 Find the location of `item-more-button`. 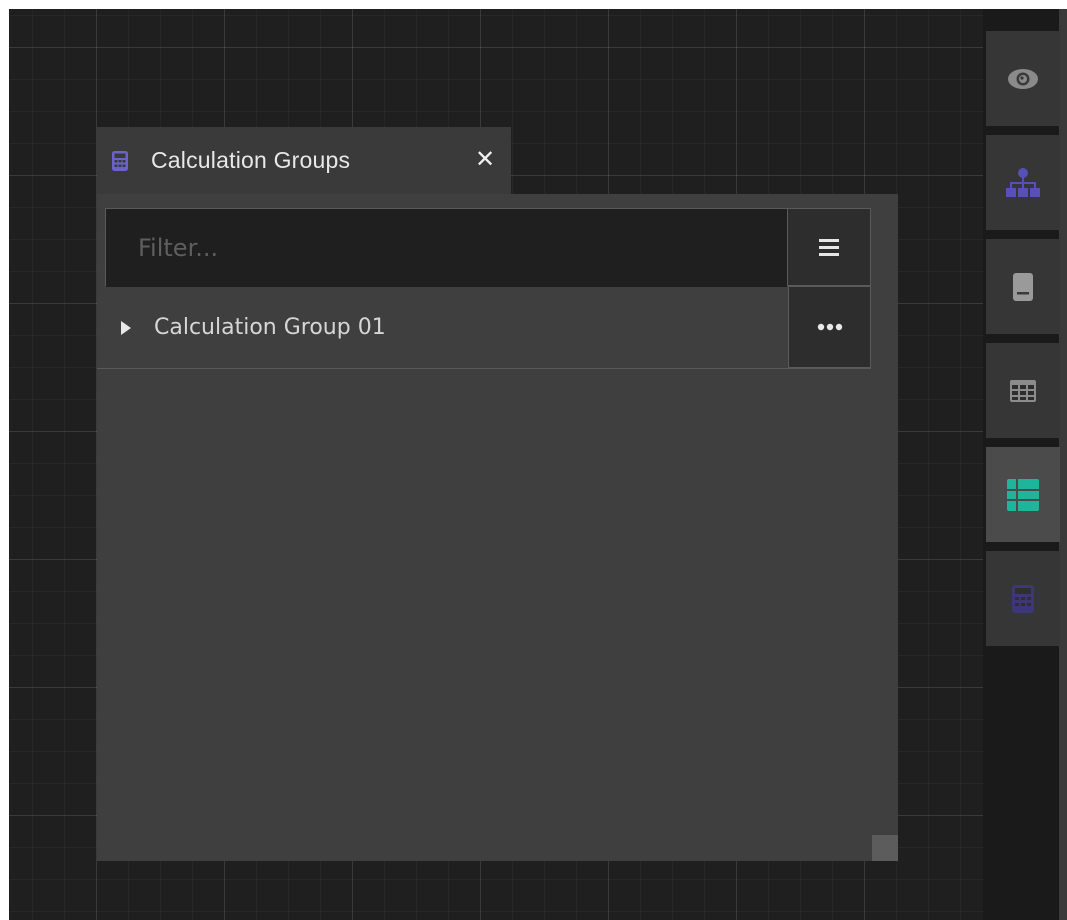

item-more-button is located at coordinates (829, 327).